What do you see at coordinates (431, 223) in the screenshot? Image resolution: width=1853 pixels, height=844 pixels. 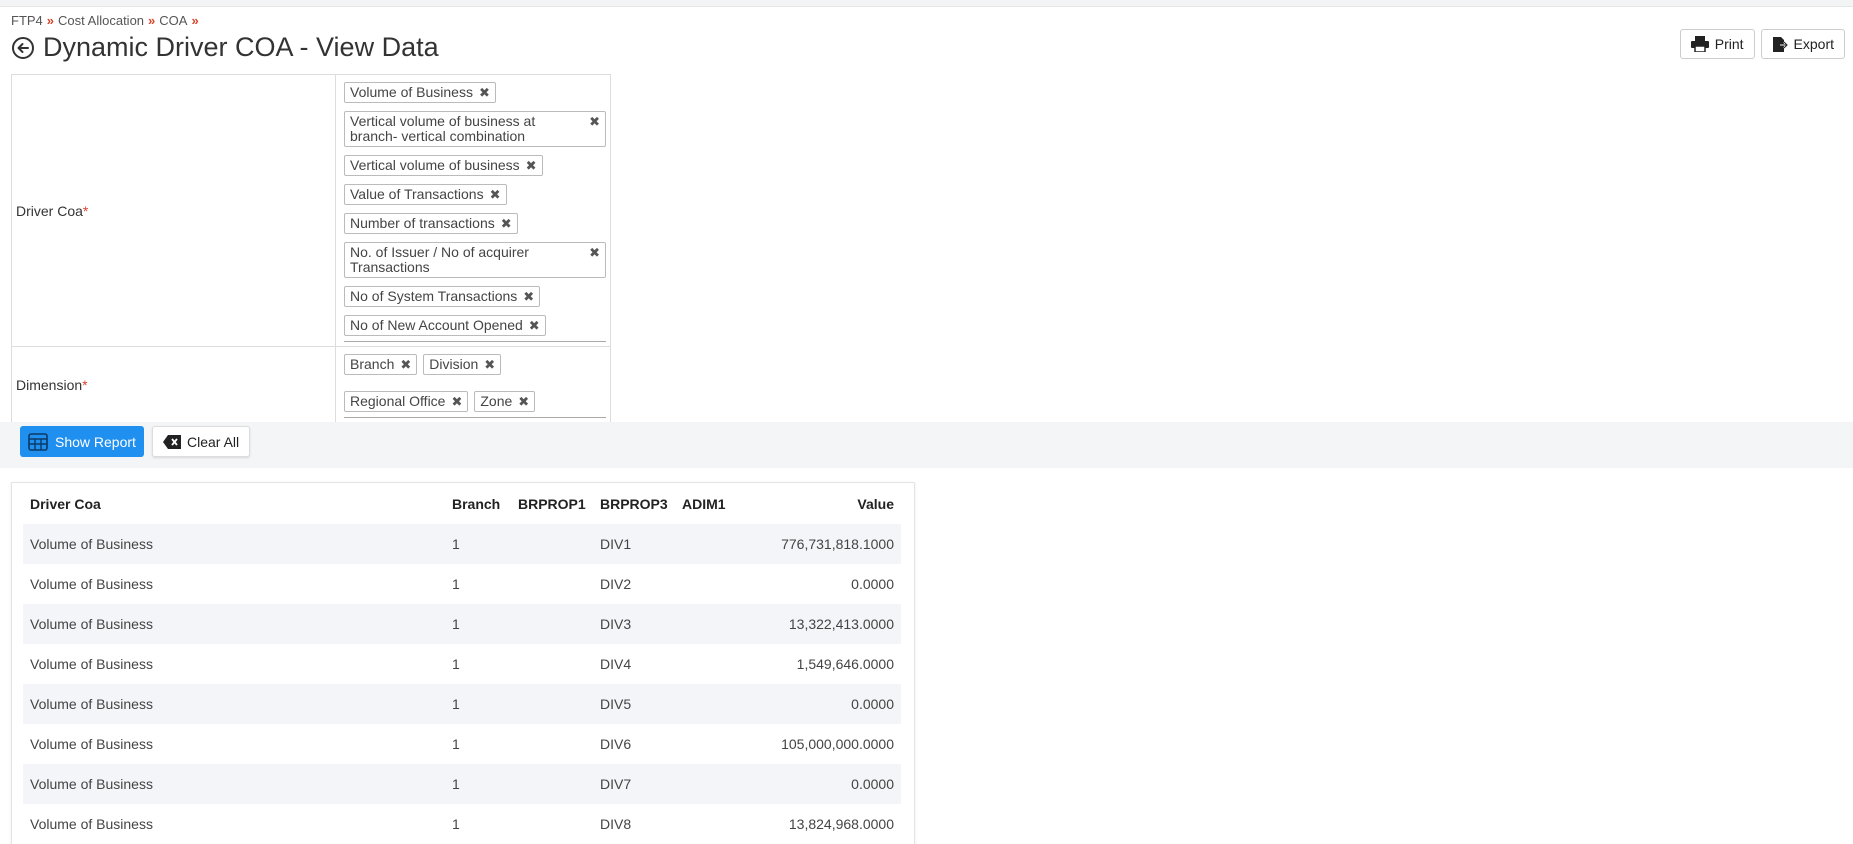 I see `tag-chip: Number of transactions ✖` at bounding box center [431, 223].